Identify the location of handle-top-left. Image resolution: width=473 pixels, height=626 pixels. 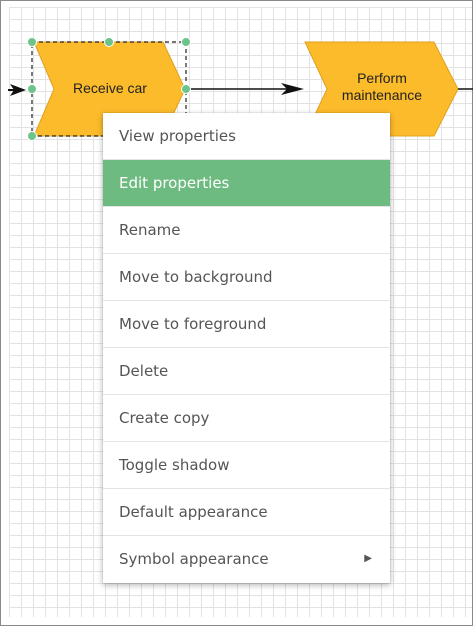
(32, 42).